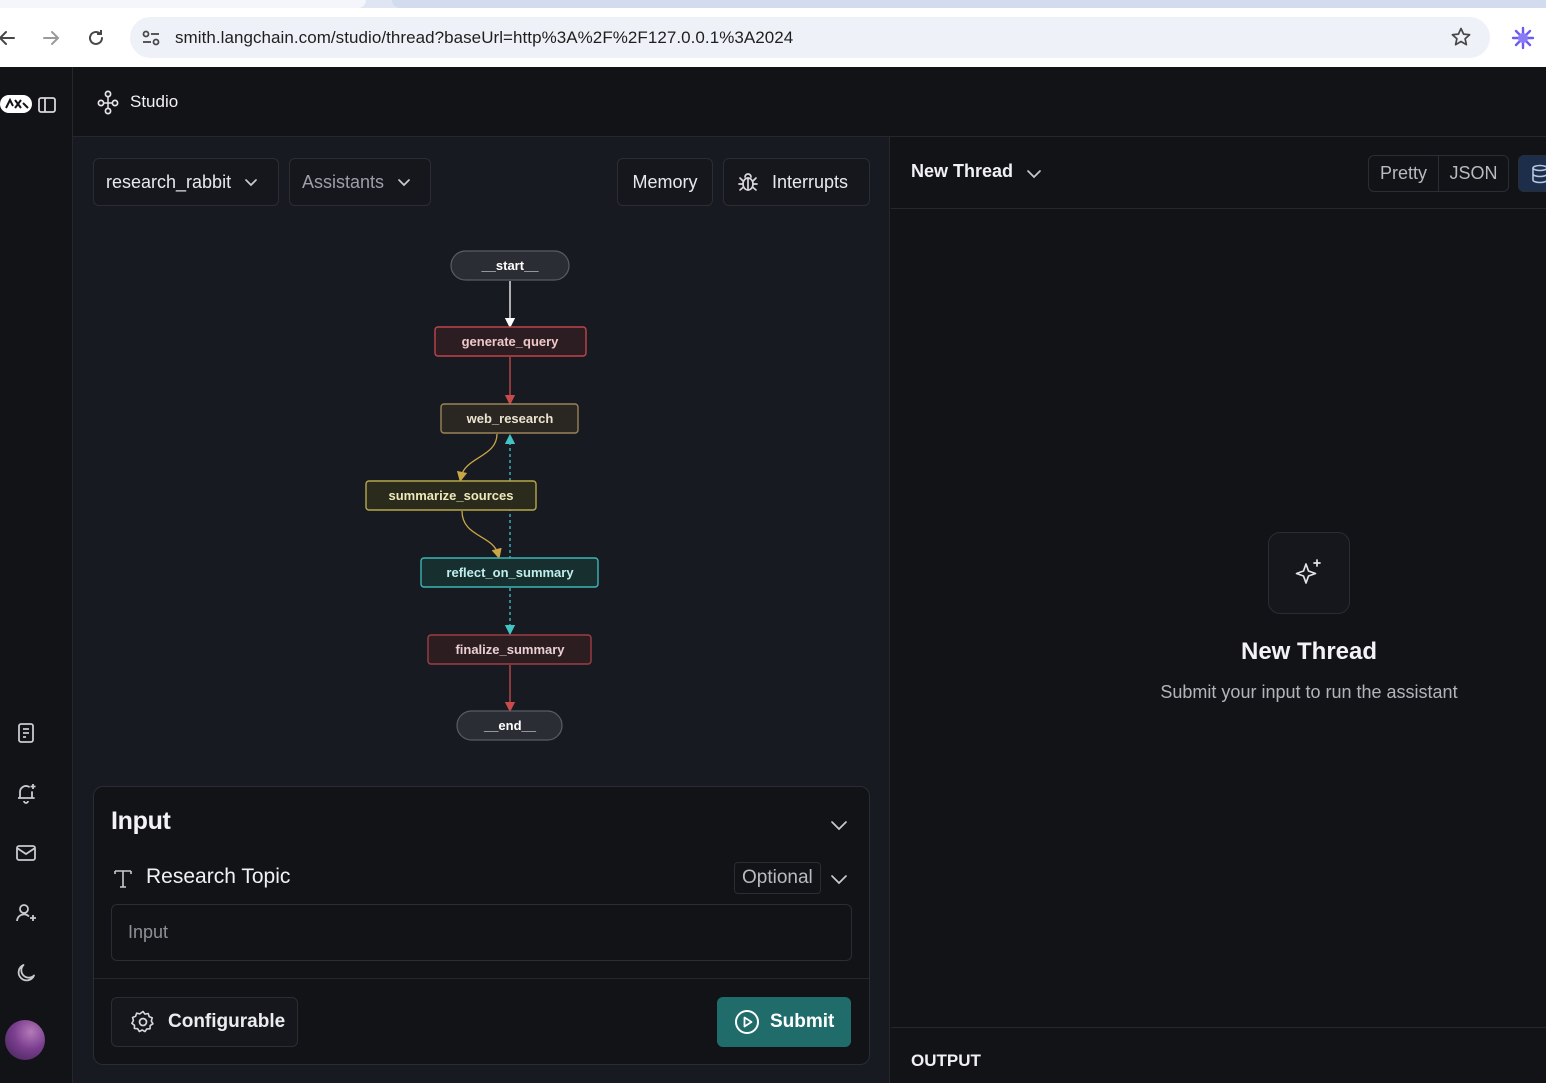 The width and height of the screenshot is (1546, 1083). What do you see at coordinates (36, 575) in the screenshot?
I see `left-rail` at bounding box center [36, 575].